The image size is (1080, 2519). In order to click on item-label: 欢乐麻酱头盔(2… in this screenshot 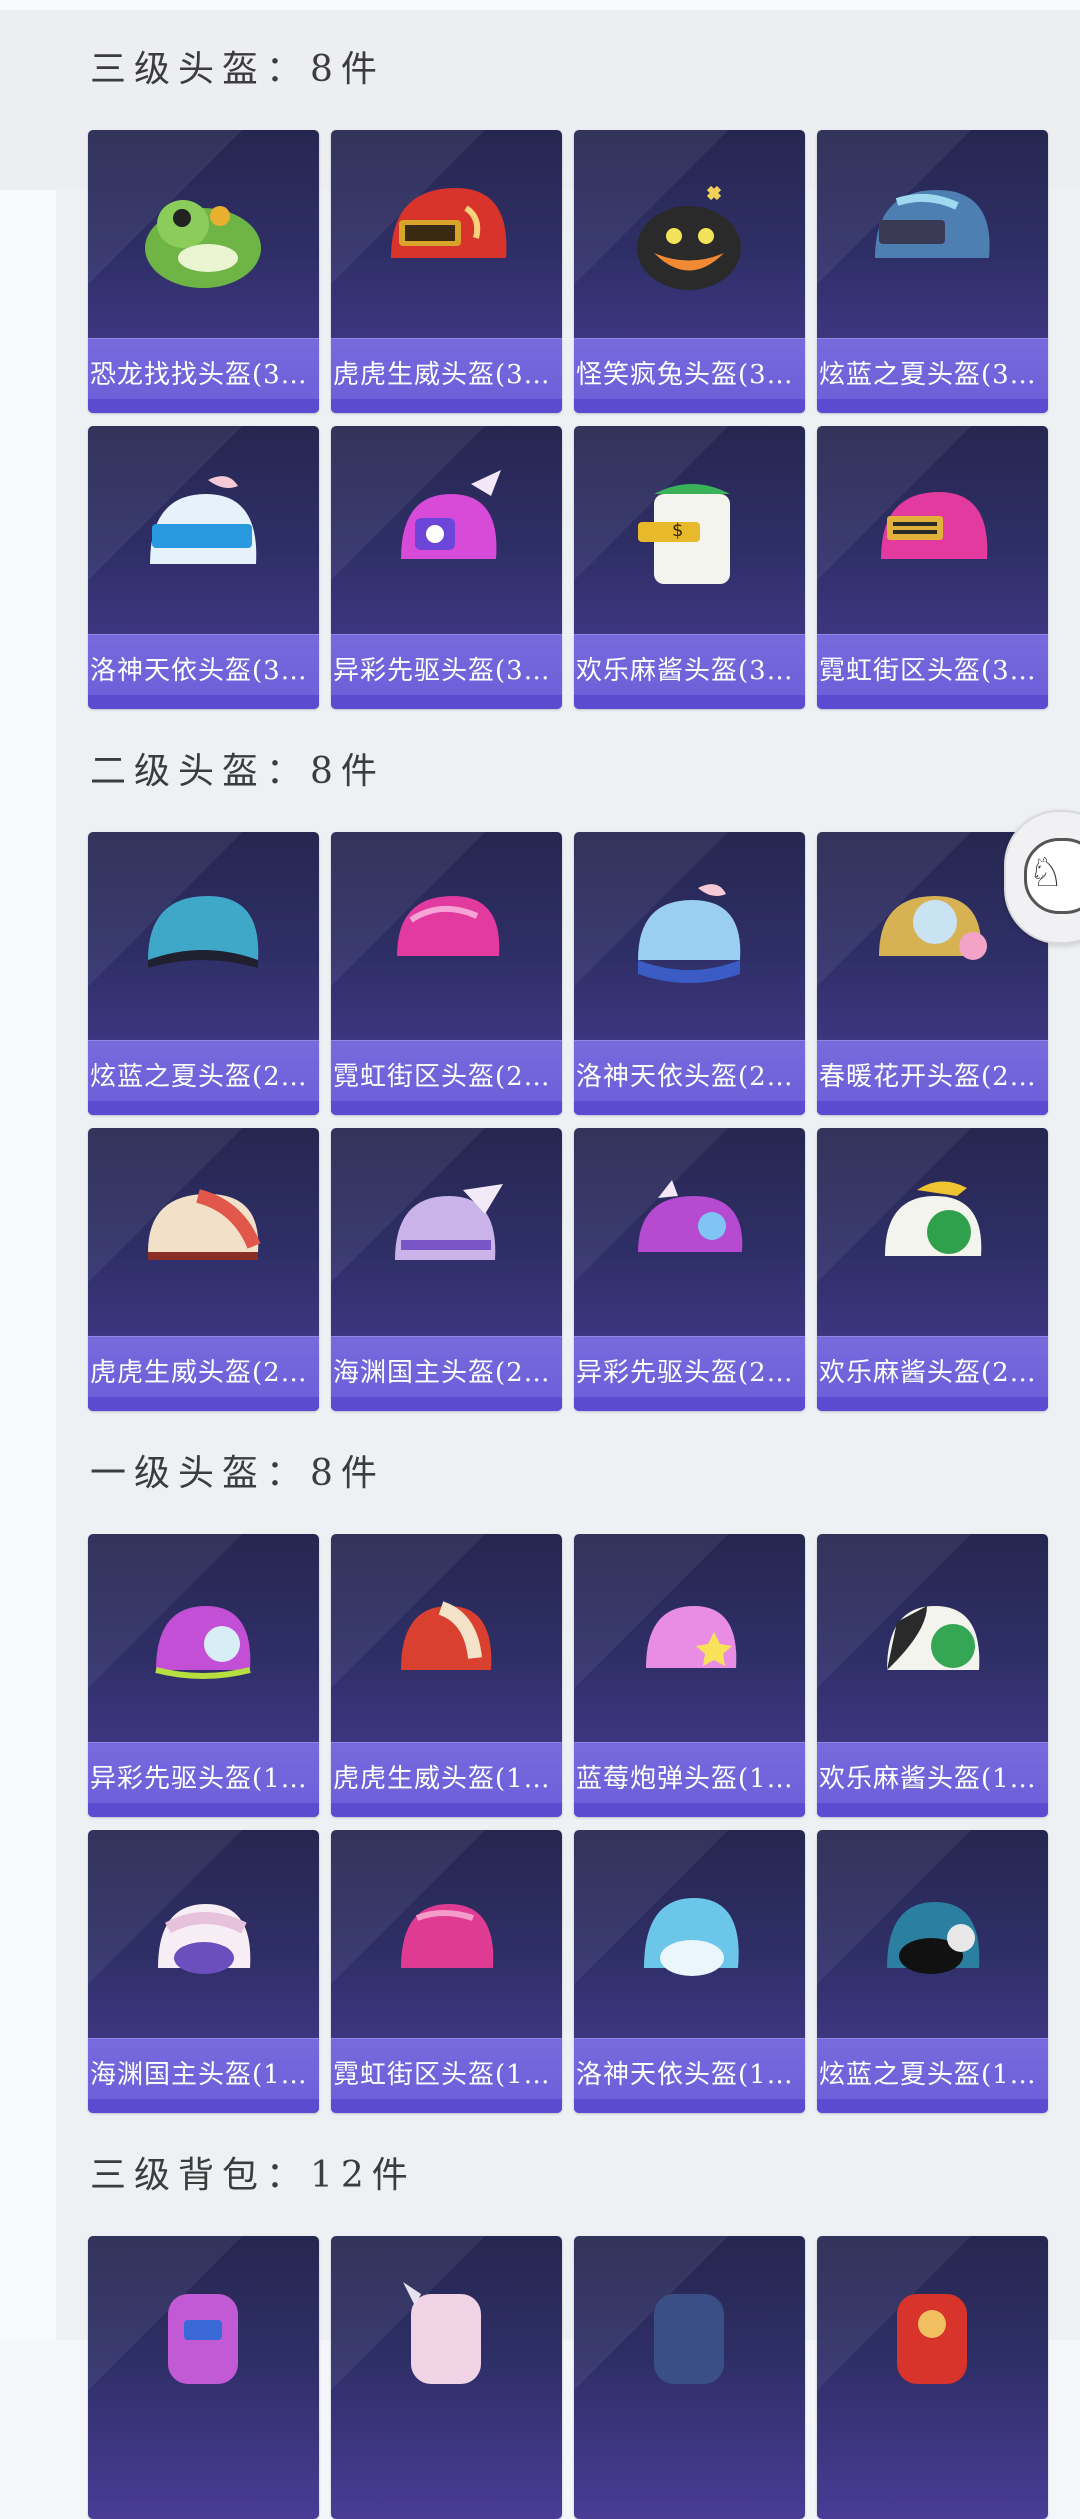, I will do `click(928, 1373)`.